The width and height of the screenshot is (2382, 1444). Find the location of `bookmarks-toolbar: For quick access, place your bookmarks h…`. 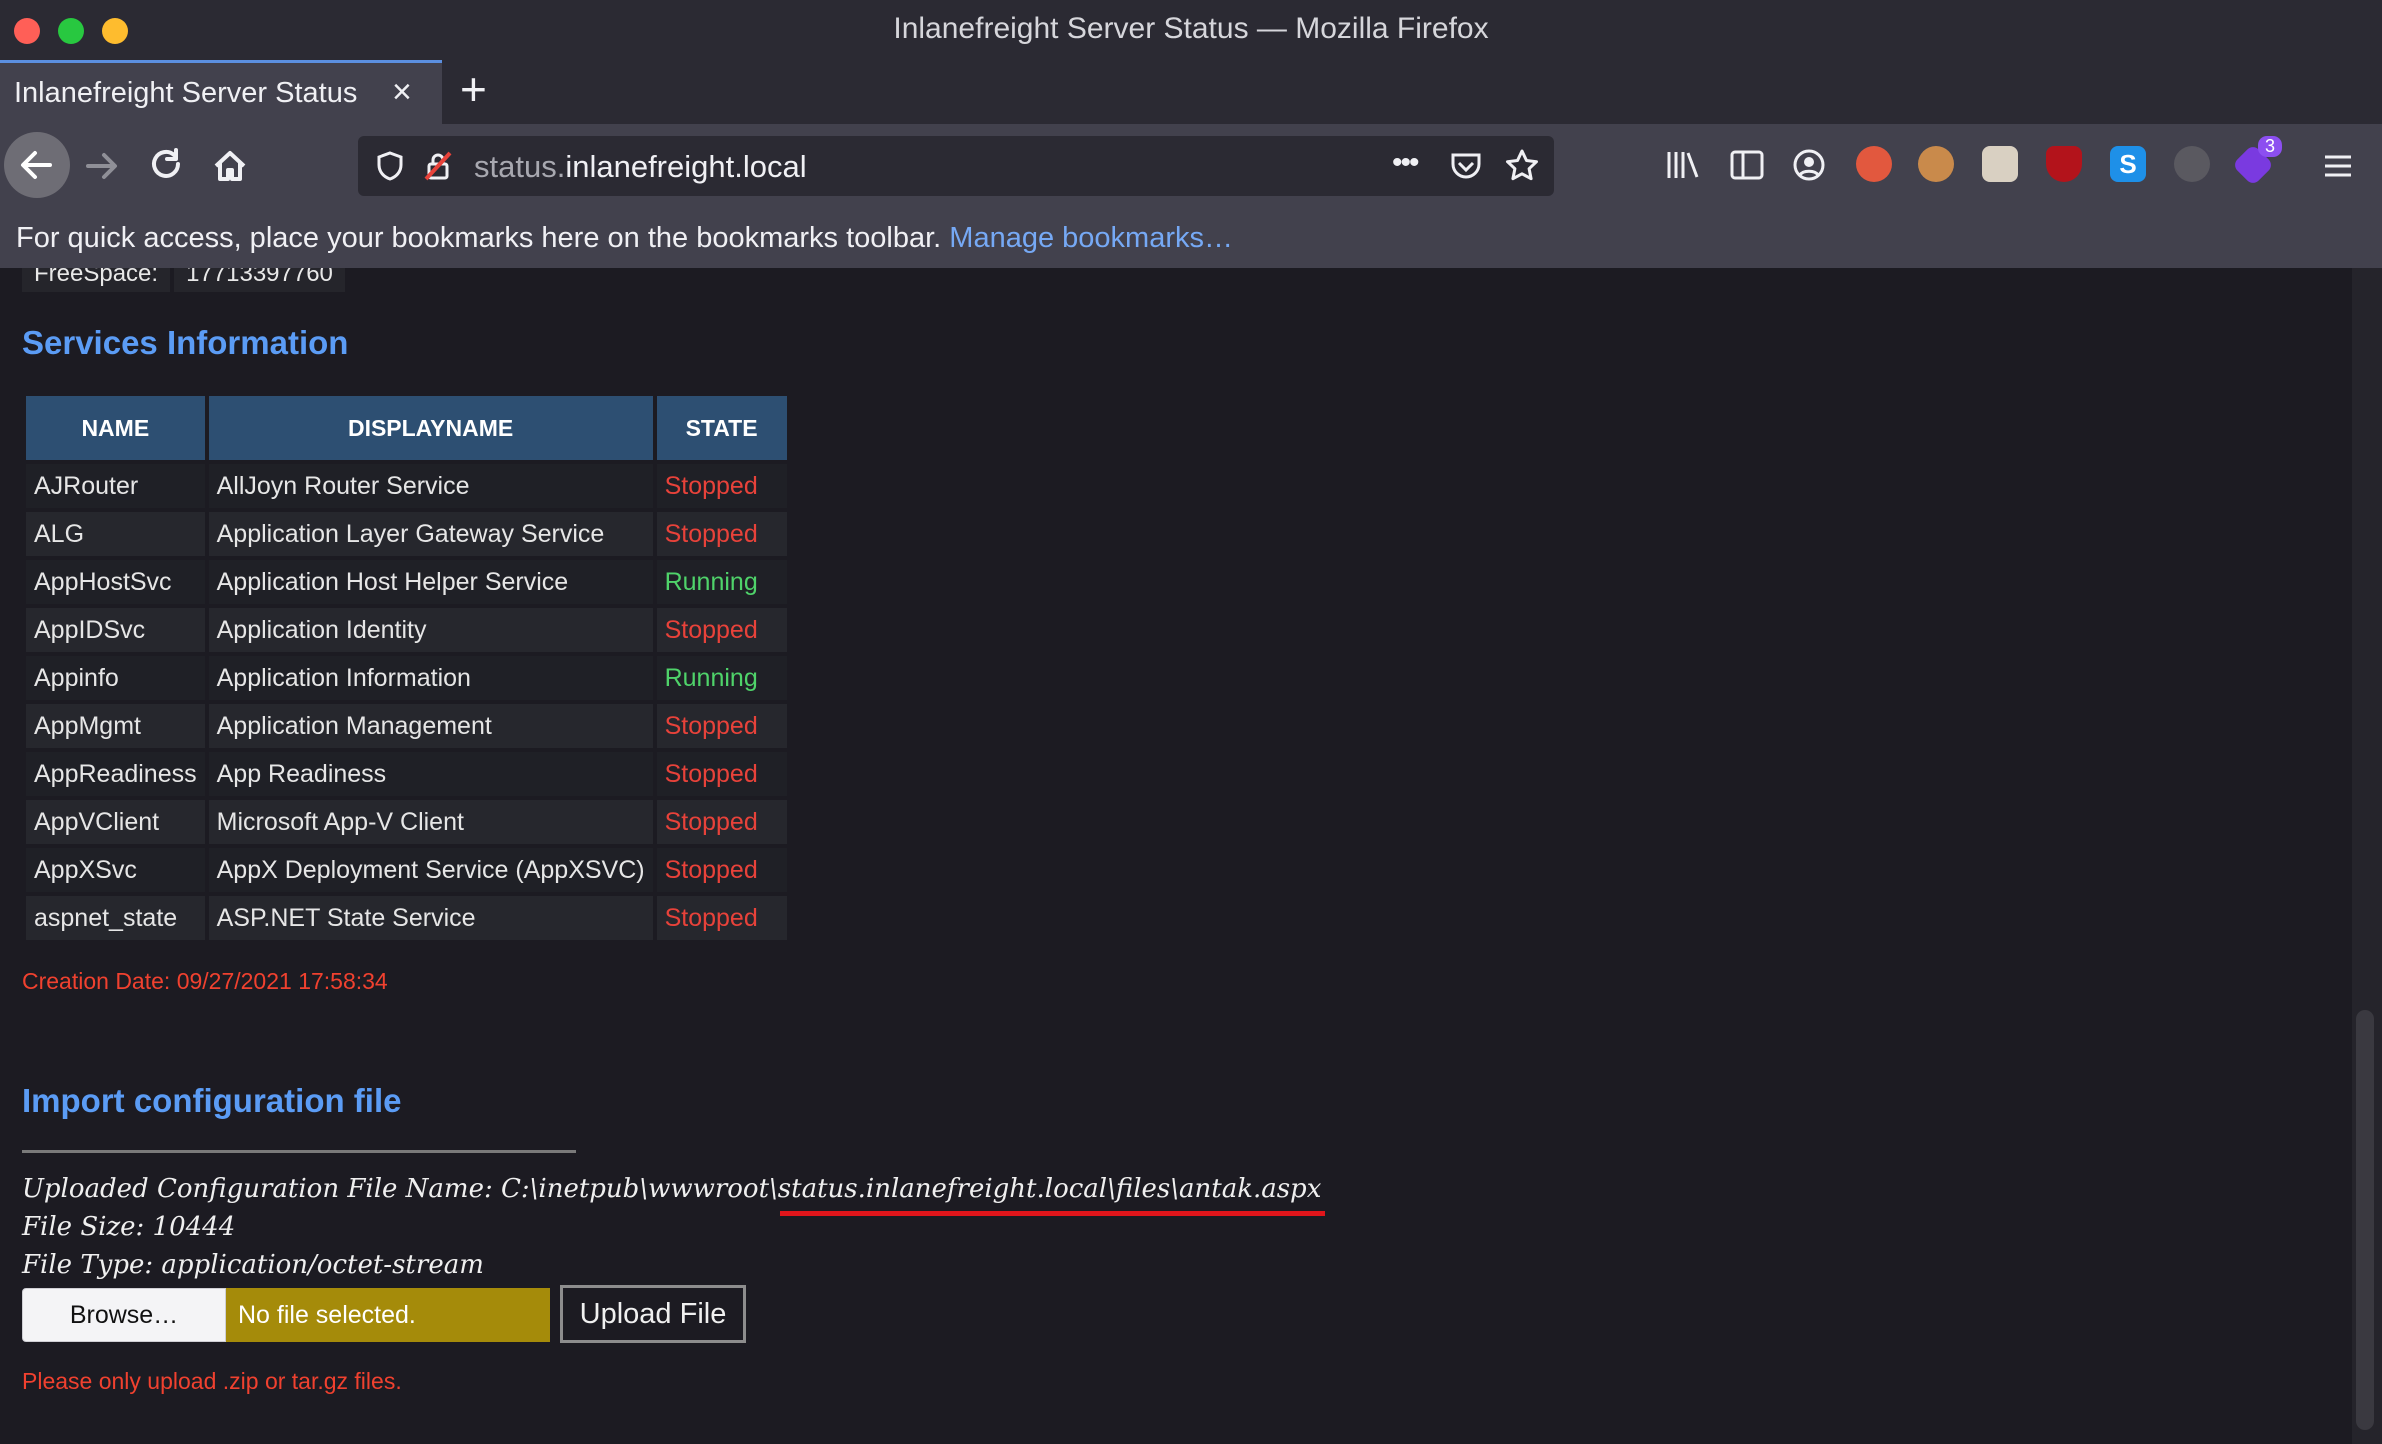

bookmarks-toolbar: For quick access, place your bookmarks h… is located at coordinates (1191, 238).